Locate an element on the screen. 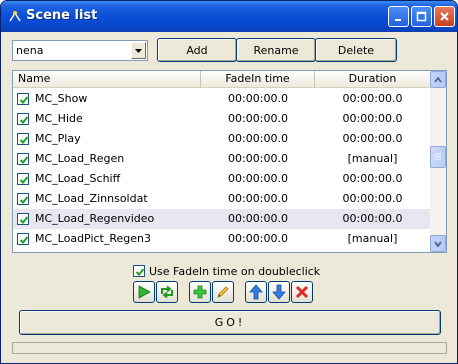 Image resolution: width=458 pixels, height=364 pixels. app-icon is located at coordinates (15, 16).